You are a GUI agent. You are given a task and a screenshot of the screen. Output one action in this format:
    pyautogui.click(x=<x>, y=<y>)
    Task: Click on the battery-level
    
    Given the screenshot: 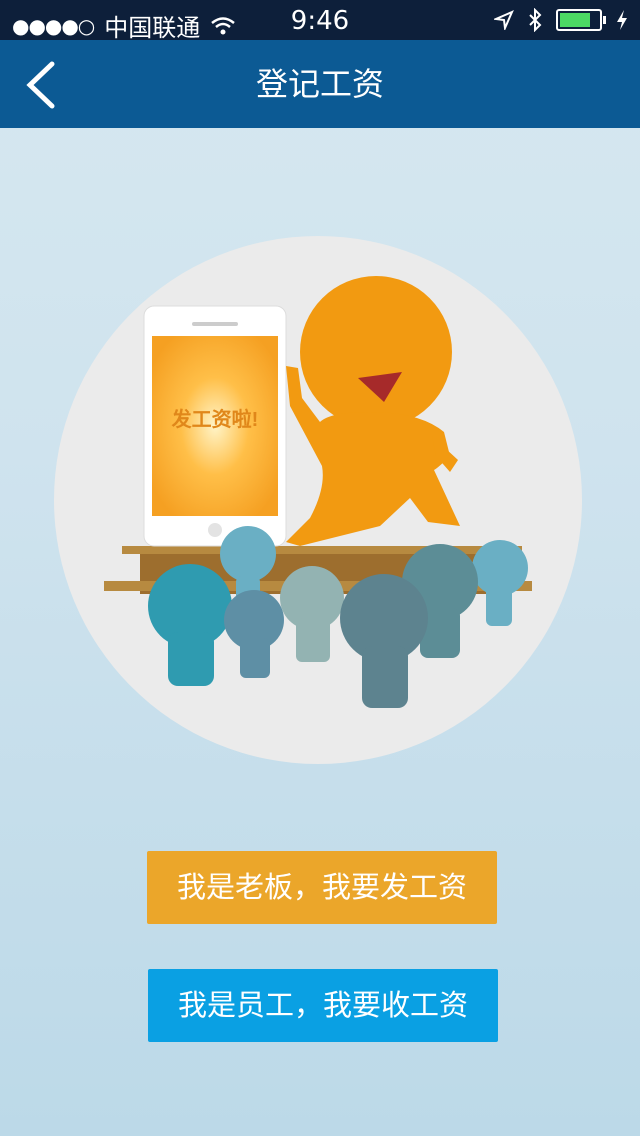 What is the action you would take?
    pyautogui.click(x=575, y=20)
    